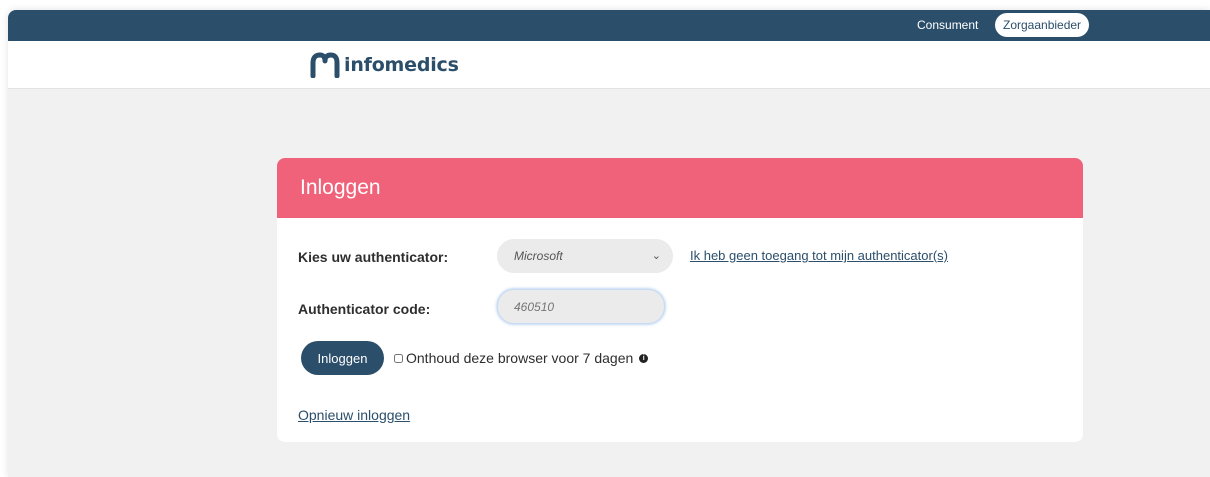 The width and height of the screenshot is (1210, 477). What do you see at coordinates (538, 256) in the screenshot?
I see `authenticator-selected-value: Microsoft` at bounding box center [538, 256].